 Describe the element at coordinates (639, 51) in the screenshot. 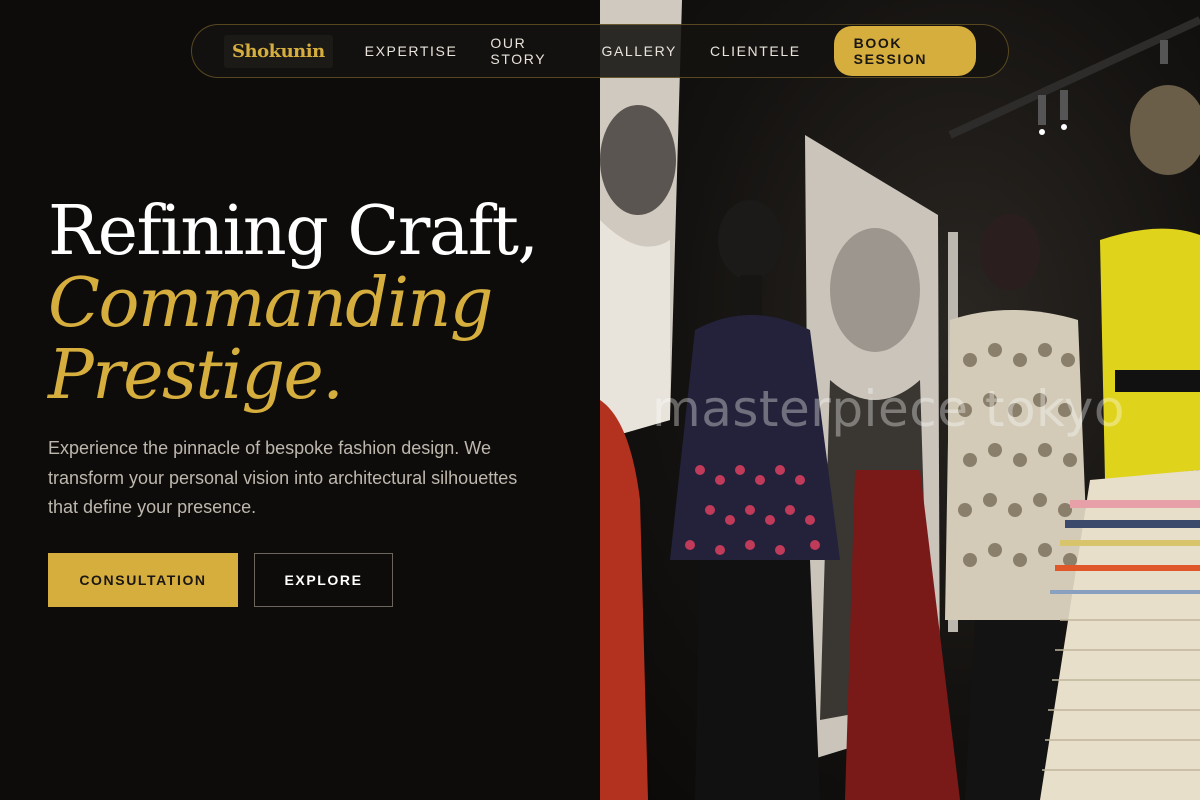

I see `nav-link-gallery: GALLERY` at that location.